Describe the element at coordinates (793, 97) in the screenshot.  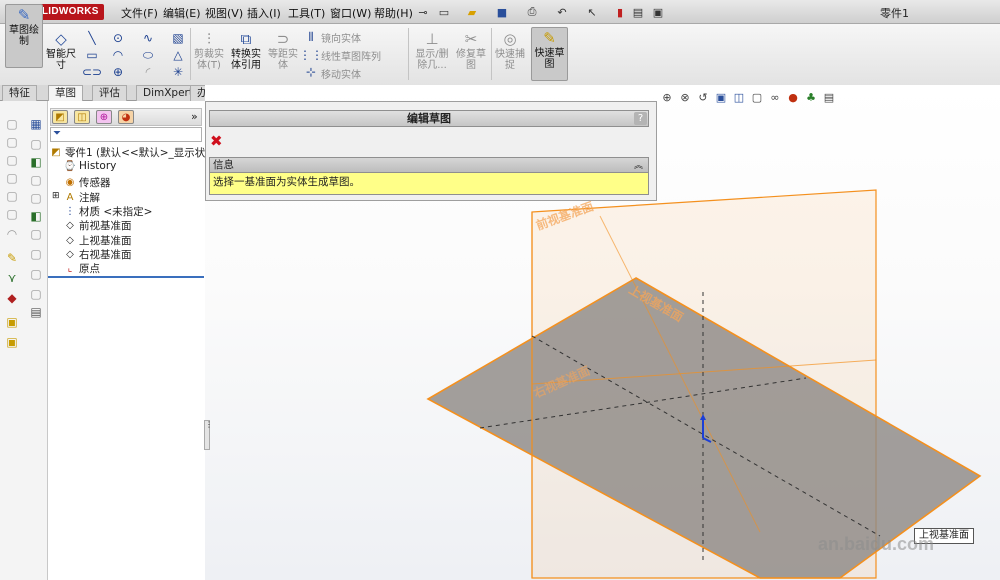
I see `edit-appearance-icon: ●` at that location.